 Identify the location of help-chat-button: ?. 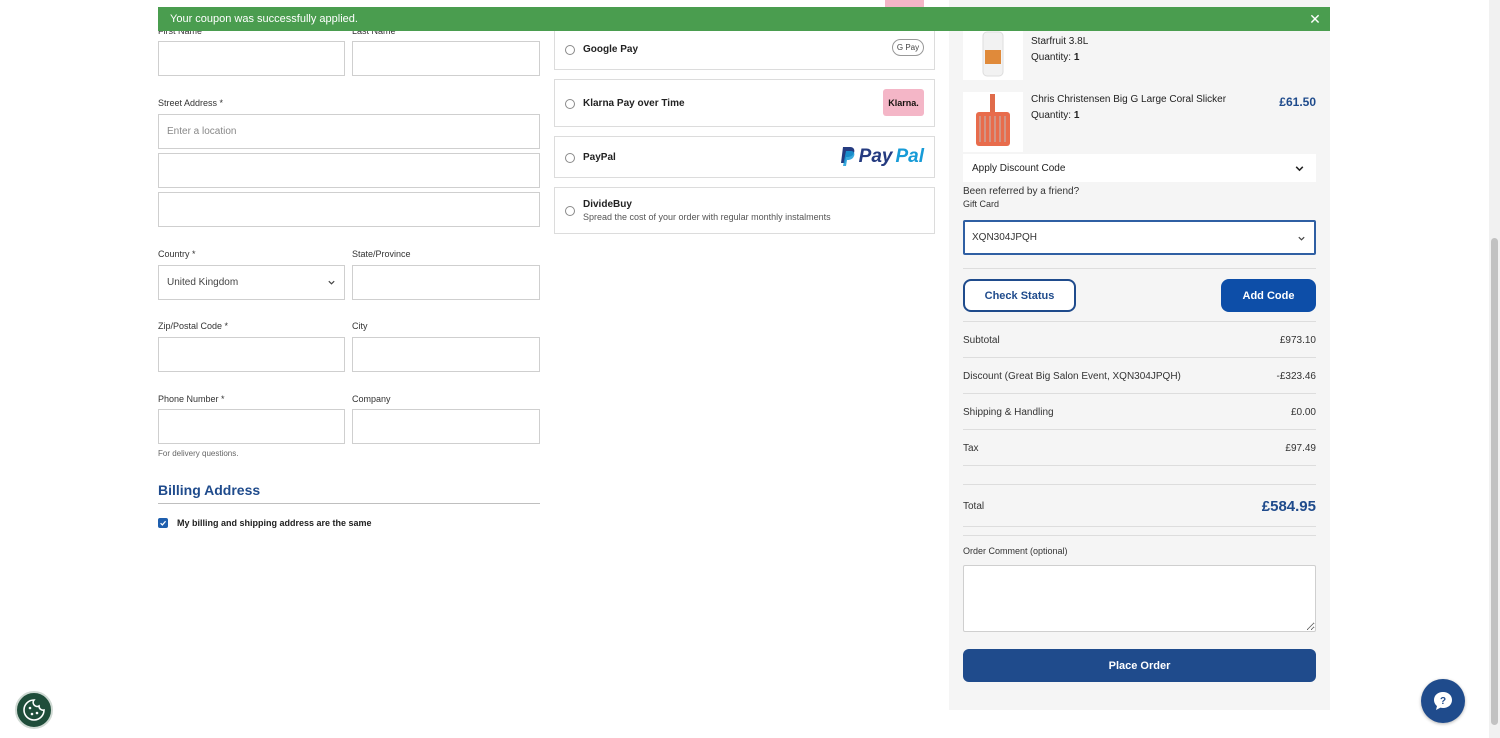
(1443, 701).